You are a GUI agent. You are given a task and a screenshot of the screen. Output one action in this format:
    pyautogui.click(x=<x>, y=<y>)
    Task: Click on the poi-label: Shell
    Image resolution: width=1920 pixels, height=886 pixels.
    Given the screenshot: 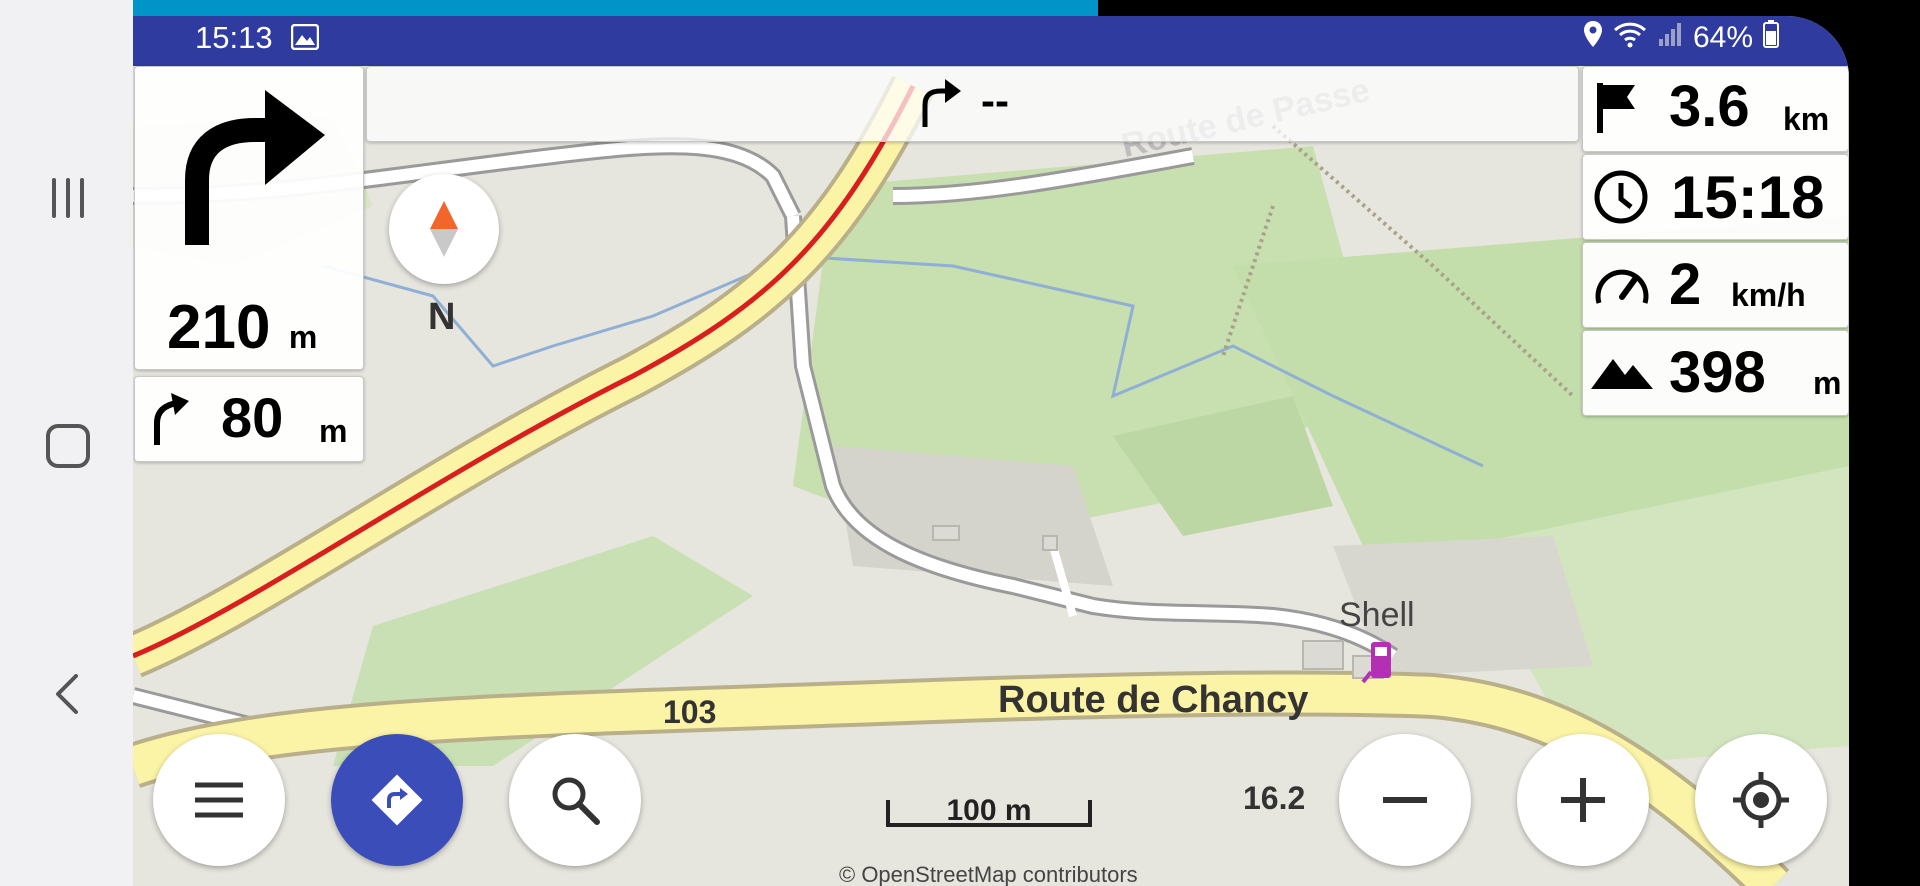 What is the action you would take?
    pyautogui.click(x=1377, y=615)
    